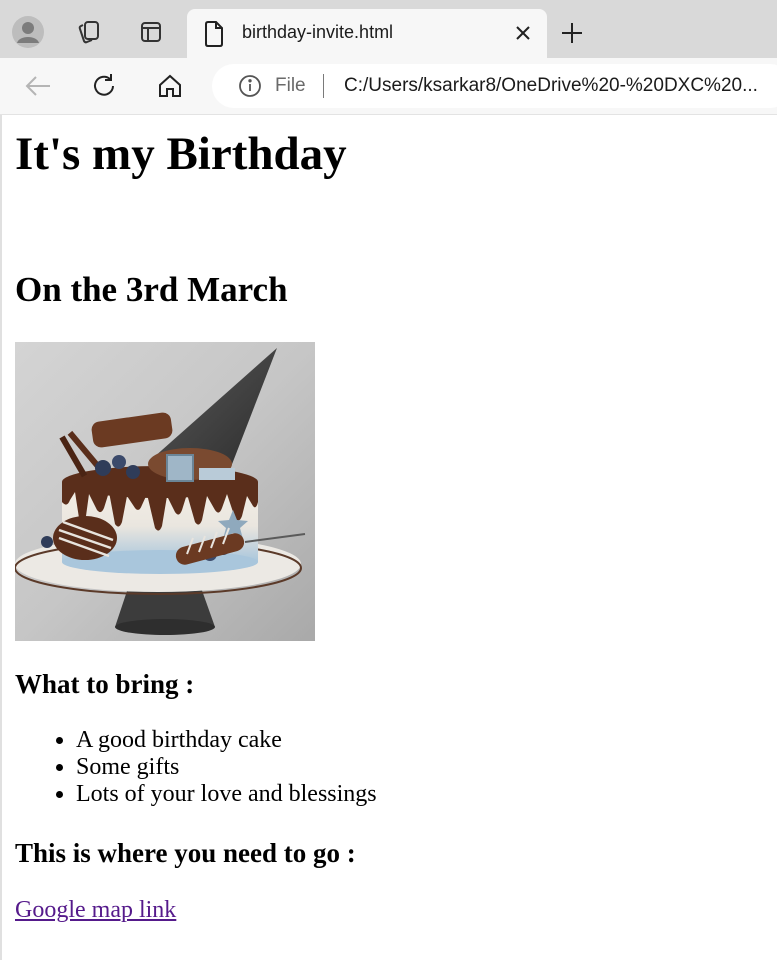  I want to click on list-item: Some gifts, so click(226, 767).